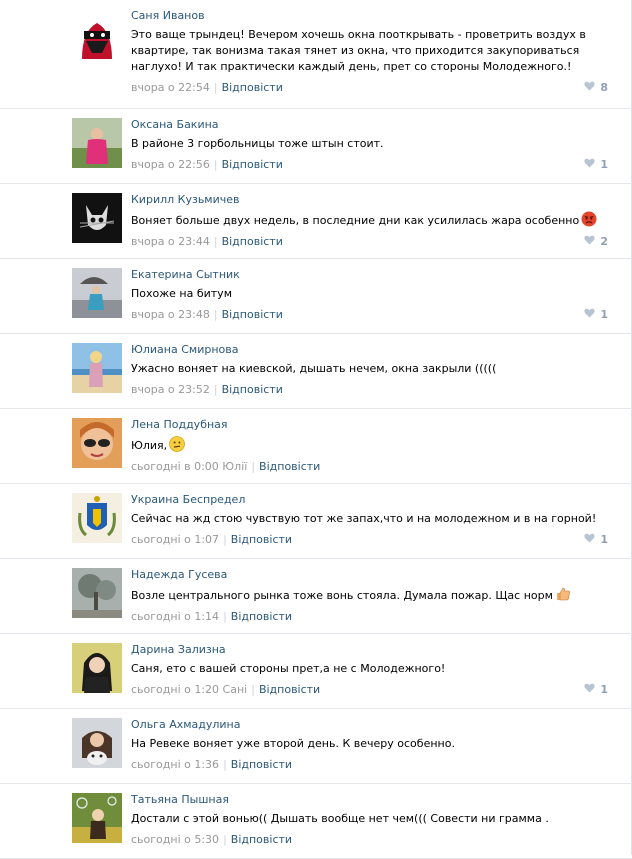 This screenshot has height=859, width=632. What do you see at coordinates (369, 165) in the screenshot?
I see `comment-meta: вчора о 22:56 | Відповісти 1` at bounding box center [369, 165].